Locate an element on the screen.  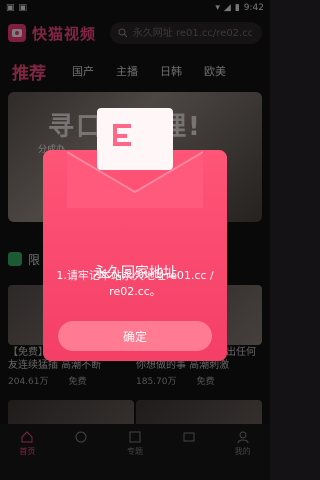
modal-message: 1.请牢记本站永久地址re01.cc / re02.cc。 is located at coordinates (135, 283).